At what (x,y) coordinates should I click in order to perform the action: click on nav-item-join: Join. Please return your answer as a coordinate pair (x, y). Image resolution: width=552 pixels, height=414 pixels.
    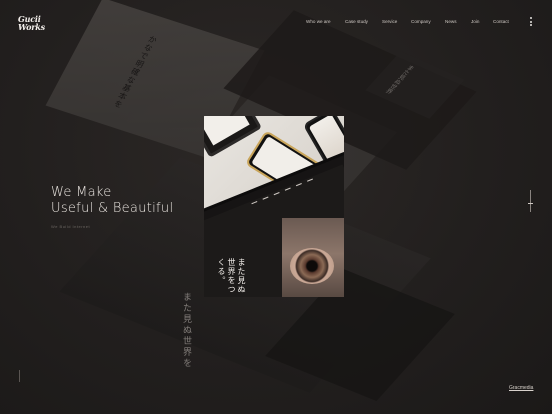
    Looking at the image, I should click on (482, 21).